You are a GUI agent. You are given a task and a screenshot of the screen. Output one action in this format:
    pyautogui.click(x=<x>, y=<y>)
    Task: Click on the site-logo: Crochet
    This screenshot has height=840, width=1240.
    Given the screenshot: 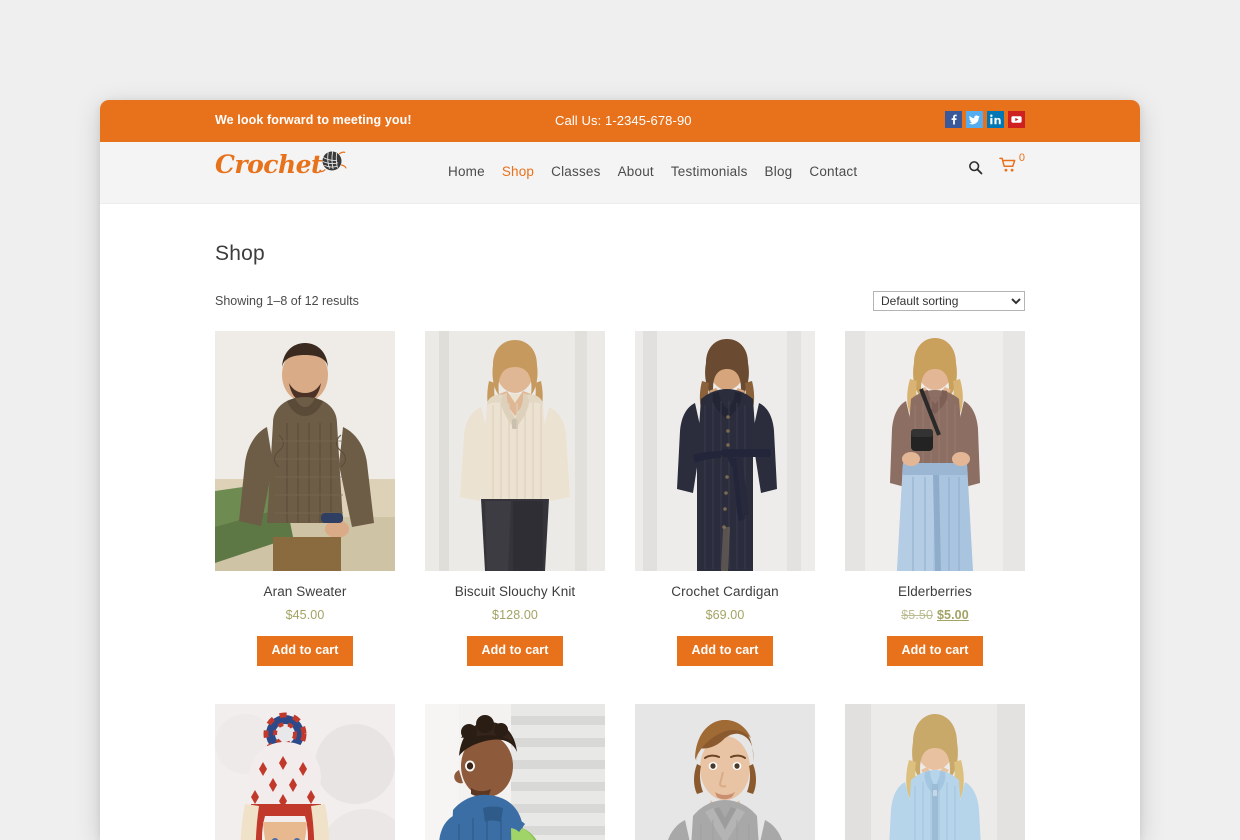 What is the action you would take?
    pyautogui.click(x=281, y=164)
    